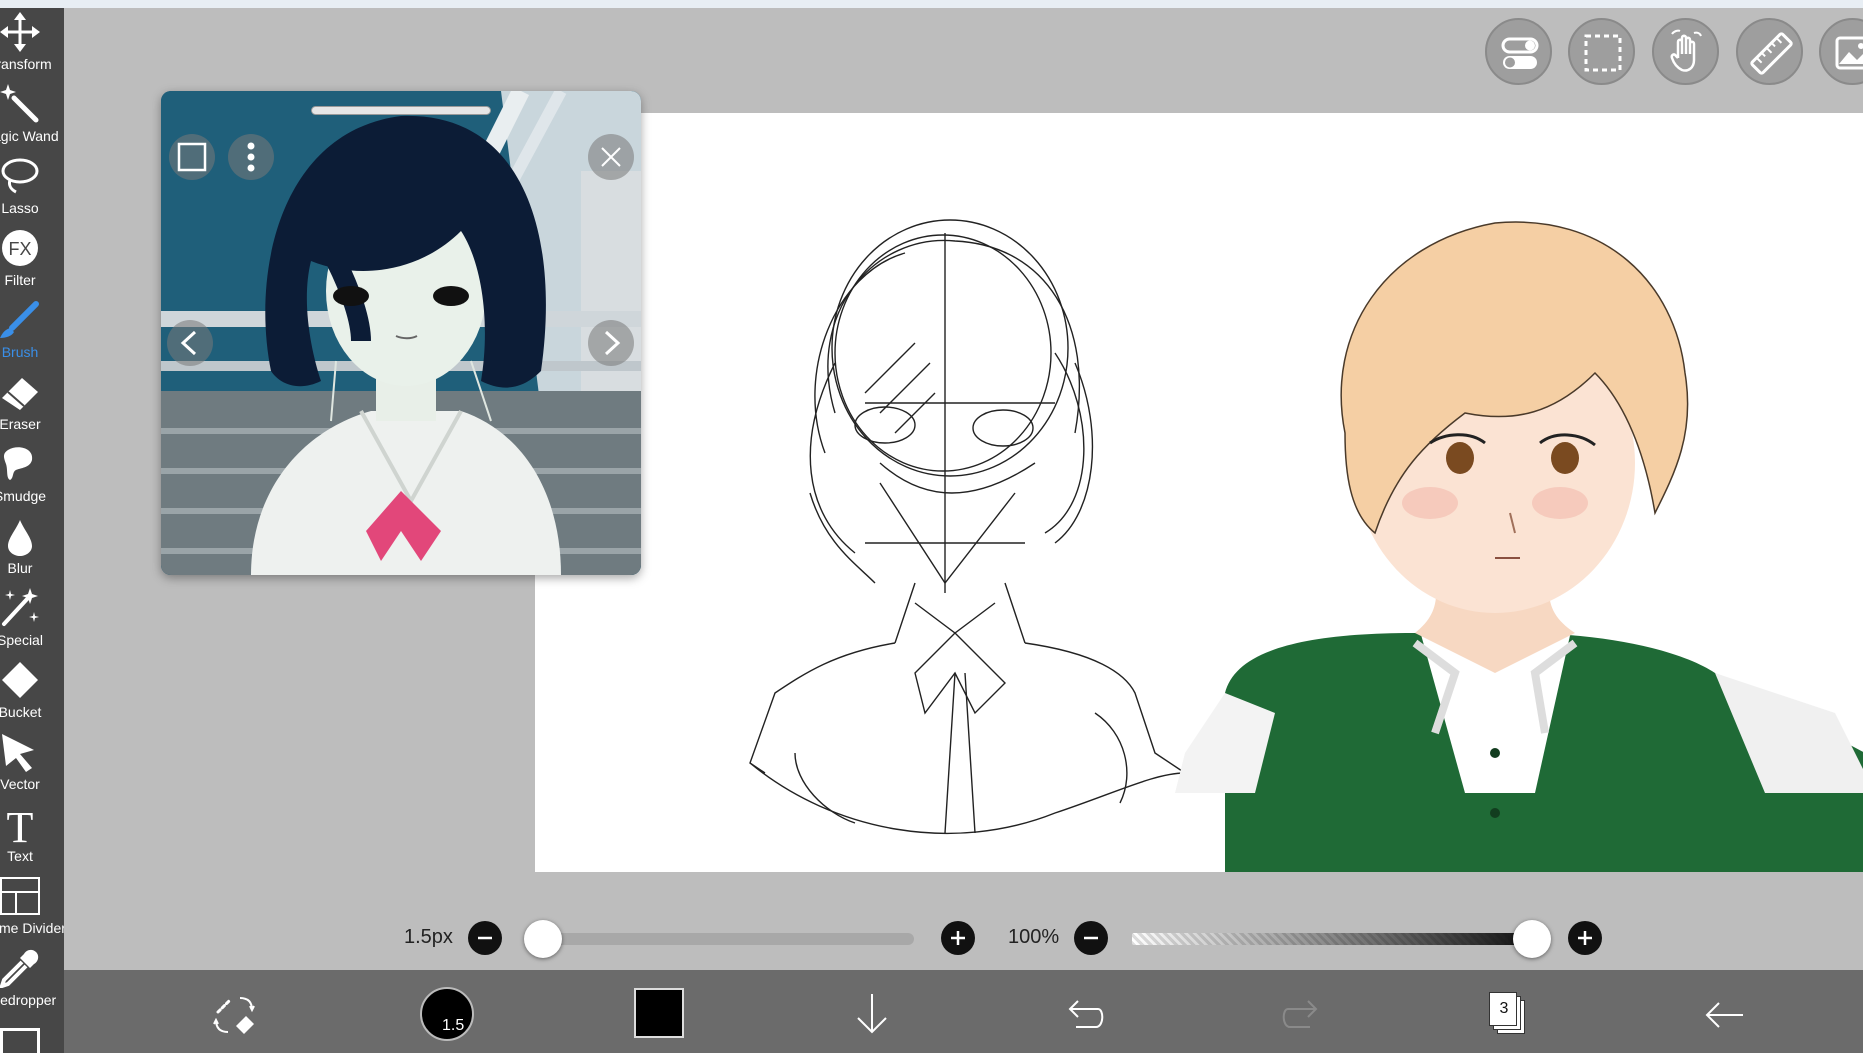  Describe the element at coordinates (20, 280) in the screenshot. I see `tool-label: Filter` at that location.